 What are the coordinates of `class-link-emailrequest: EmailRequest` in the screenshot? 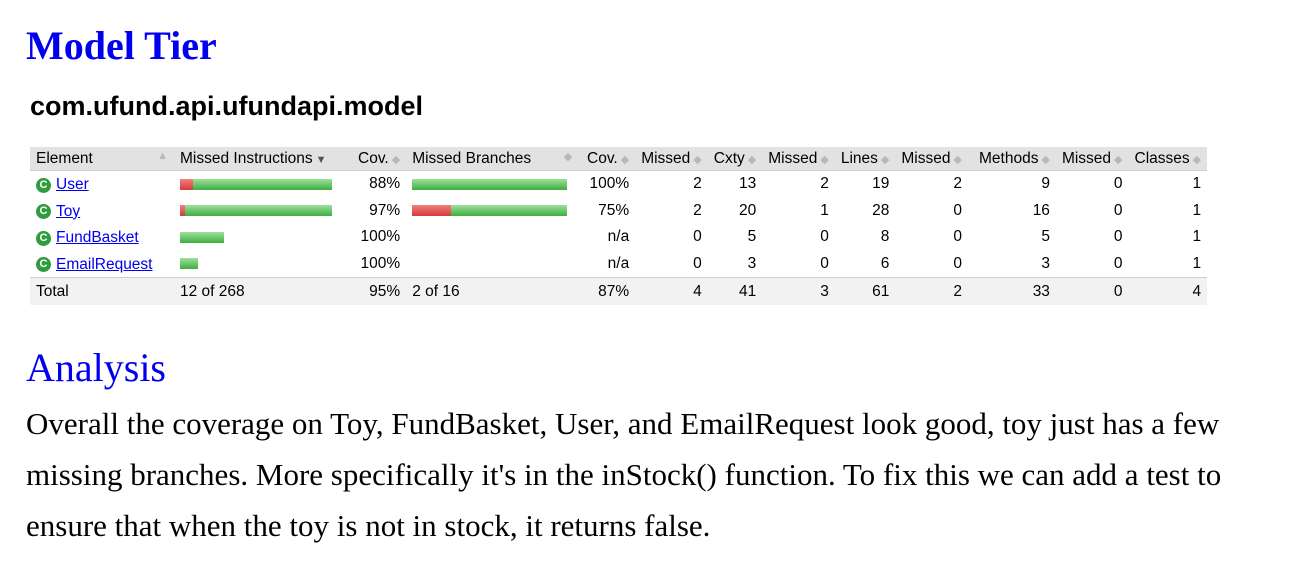 It's located at (104, 265).